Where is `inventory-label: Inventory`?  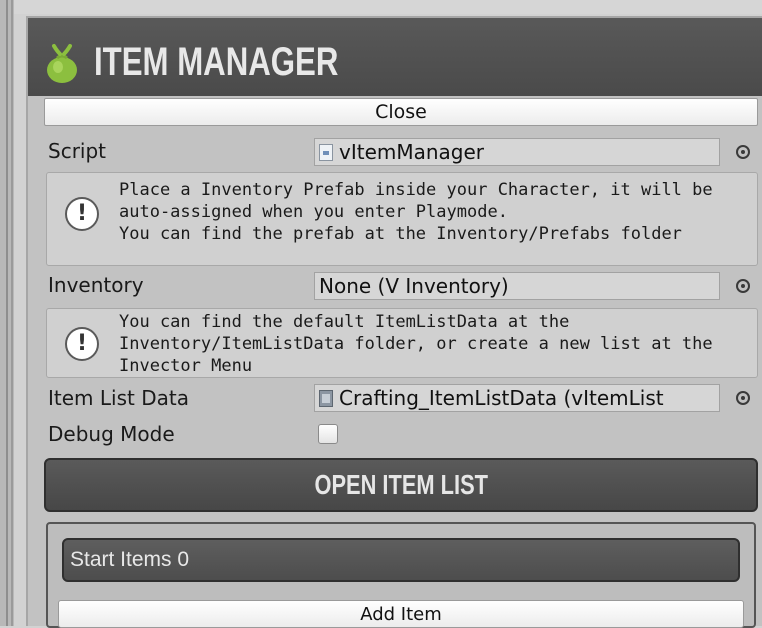
inventory-label: Inventory is located at coordinates (96, 285).